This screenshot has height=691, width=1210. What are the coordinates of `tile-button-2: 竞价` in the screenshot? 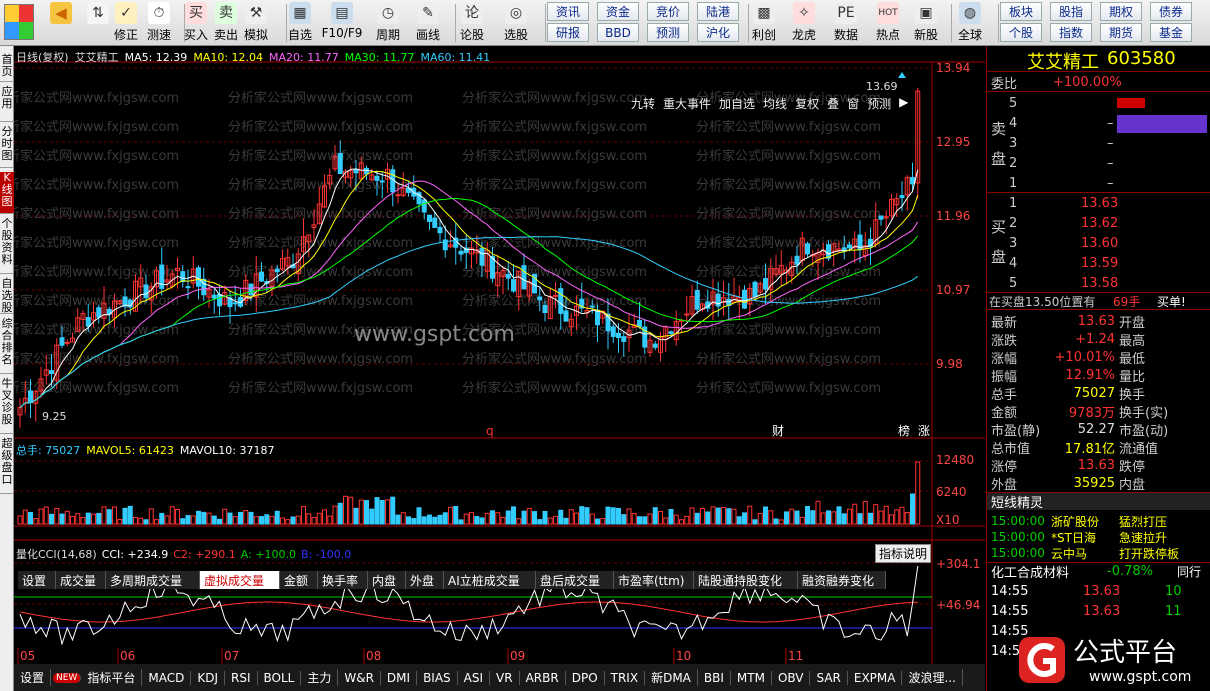 It's located at (668, 11).